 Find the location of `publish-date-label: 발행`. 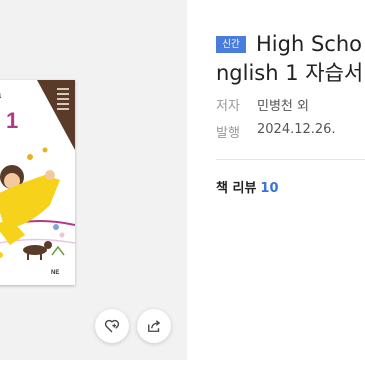

publish-date-label: 발행 is located at coordinates (228, 133).